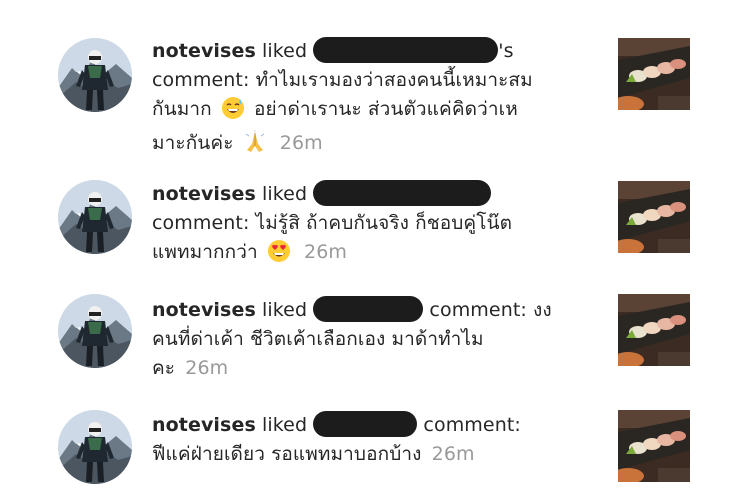 The height and width of the screenshot is (500, 749). I want to click on comment-text: มาะกันค่ะ, so click(193, 143).